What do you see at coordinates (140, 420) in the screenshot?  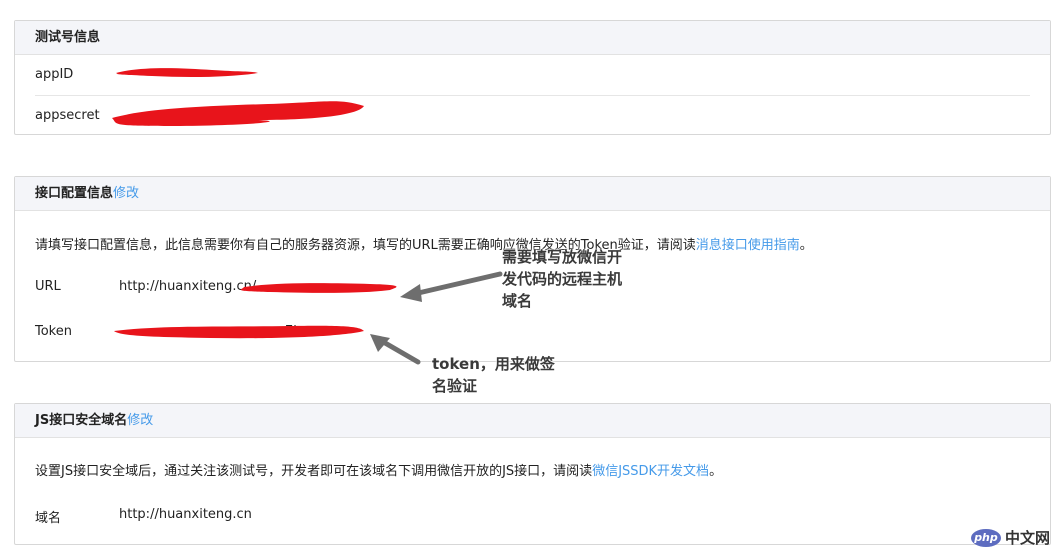 I see `js-domain-edit-link: 修改` at bounding box center [140, 420].